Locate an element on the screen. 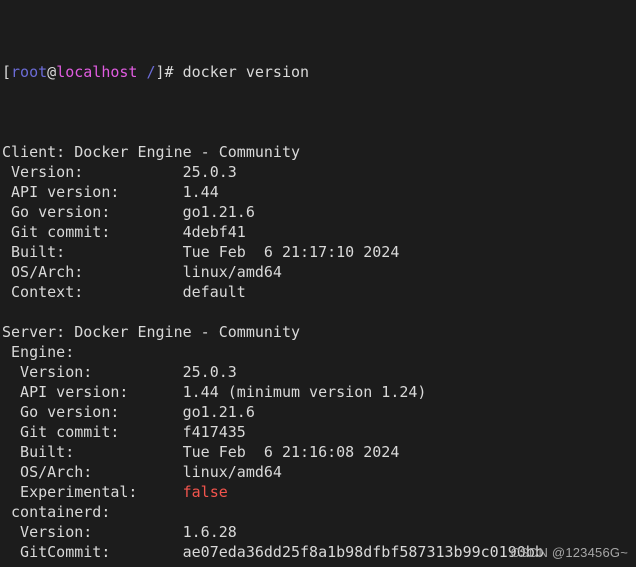  command-text: docker version is located at coordinates (246, 72).